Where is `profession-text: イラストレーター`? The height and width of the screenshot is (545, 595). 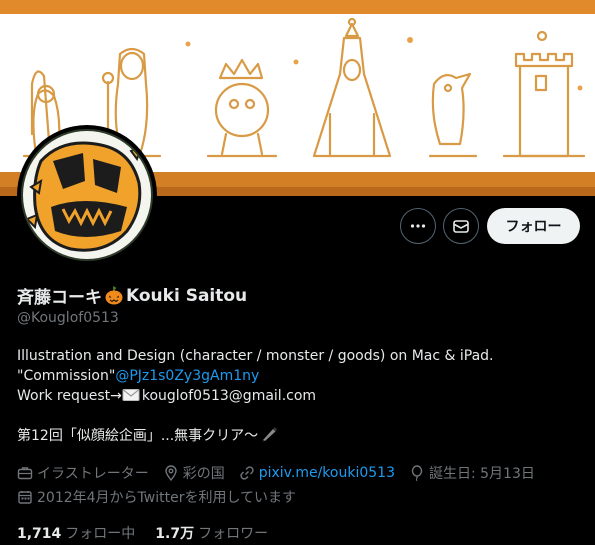
profession-text: イラストレーター is located at coordinates (93, 474).